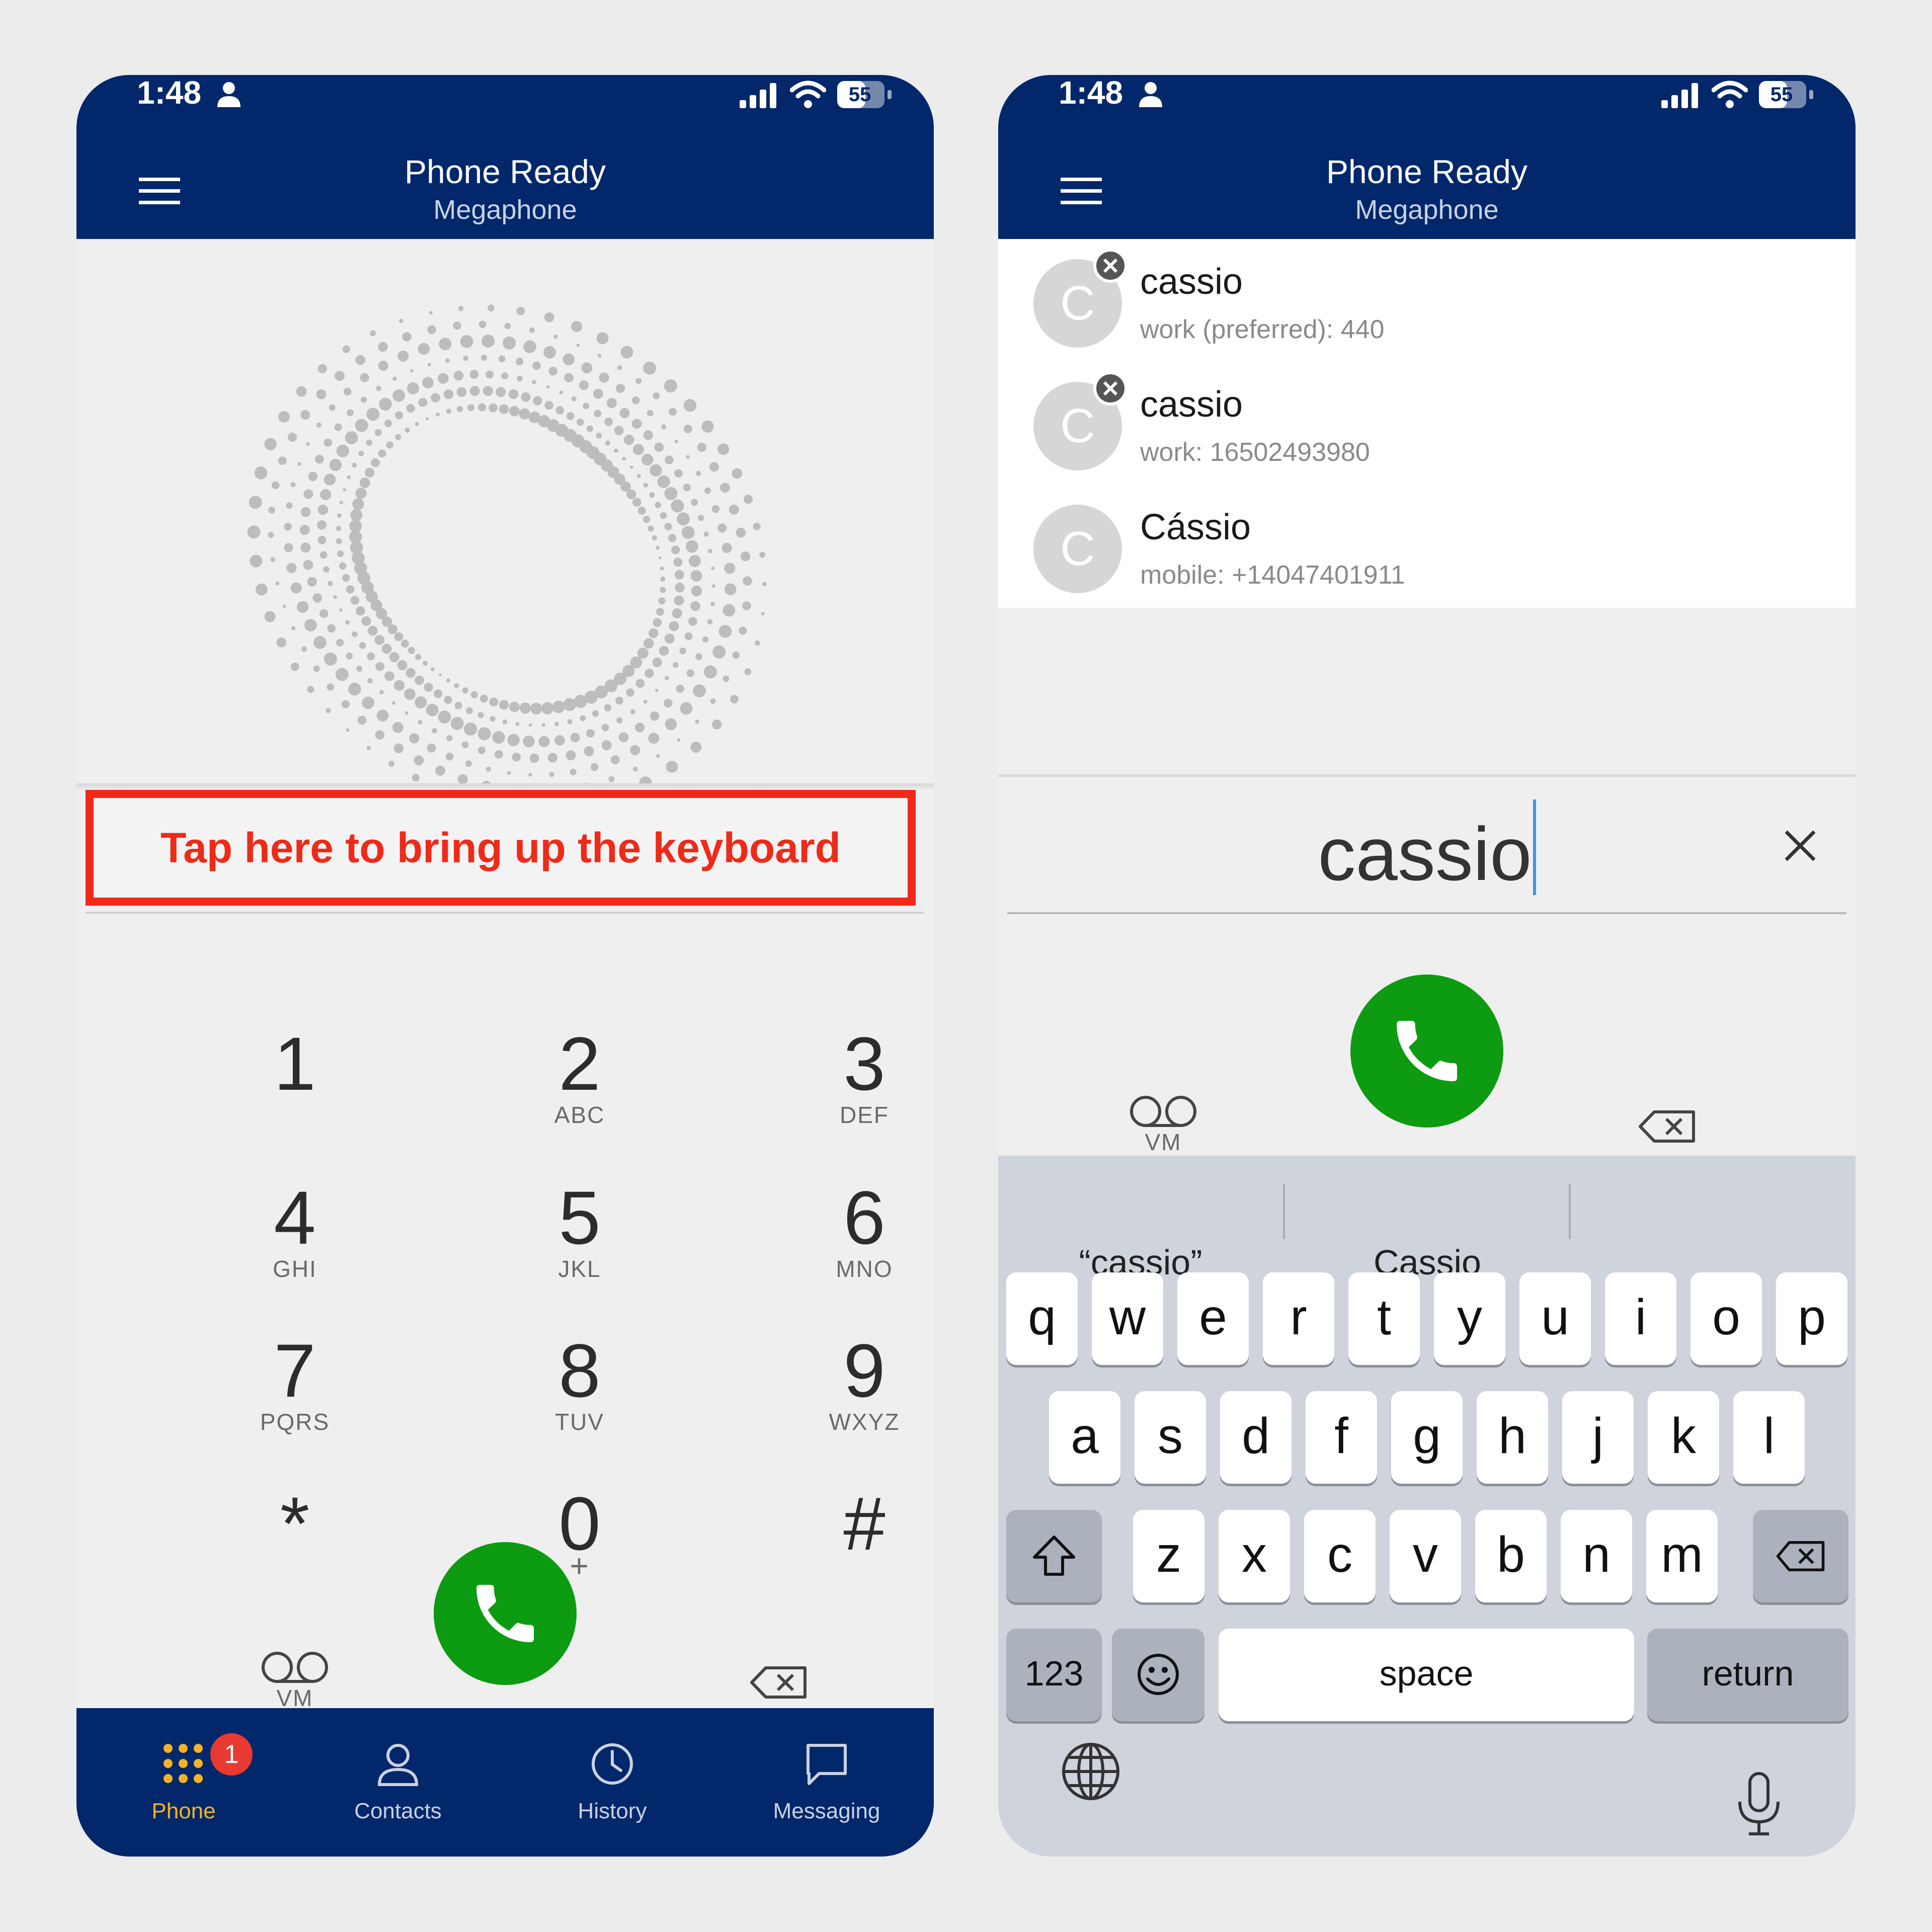  I want to click on dialpad-key-5: 5 JKL, so click(579, 1245).